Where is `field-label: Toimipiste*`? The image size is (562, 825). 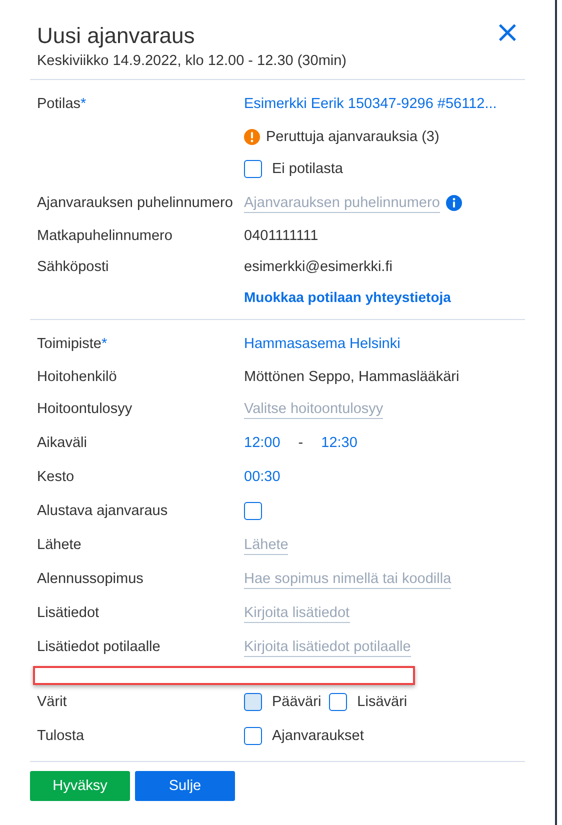 field-label: Toimipiste* is located at coordinates (72, 344).